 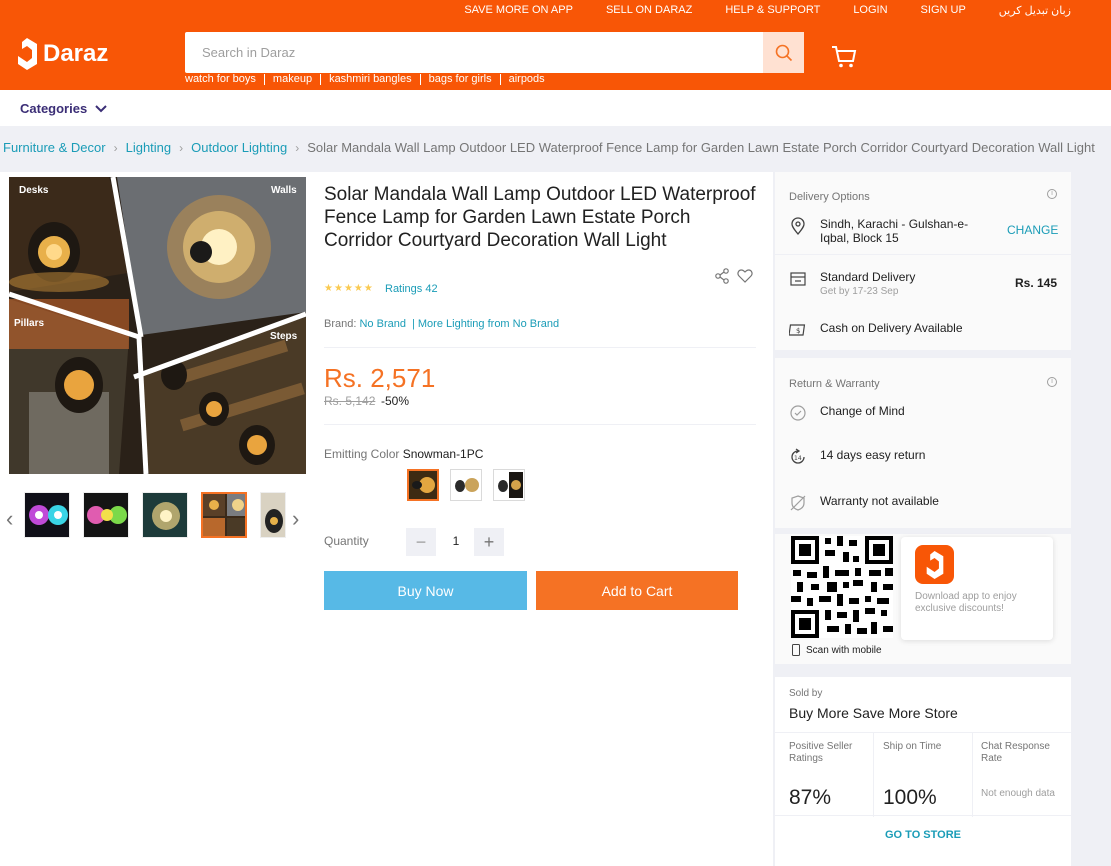 What do you see at coordinates (868, 277) in the screenshot?
I see `standard-delivery-label: Standard Delivery` at bounding box center [868, 277].